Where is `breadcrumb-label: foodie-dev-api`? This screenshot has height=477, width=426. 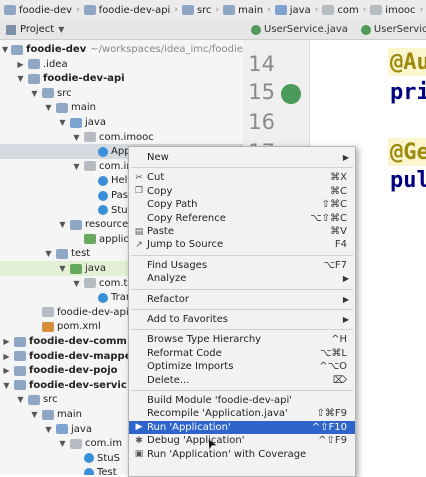
breadcrumb-label: foodie-dev-api is located at coordinates (134, 10).